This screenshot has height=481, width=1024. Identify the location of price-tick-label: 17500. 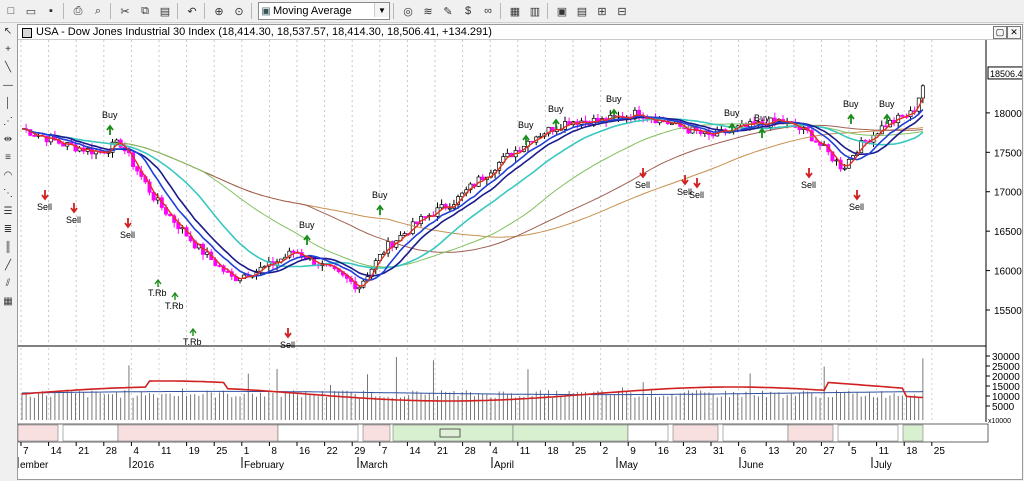
(1008, 153).